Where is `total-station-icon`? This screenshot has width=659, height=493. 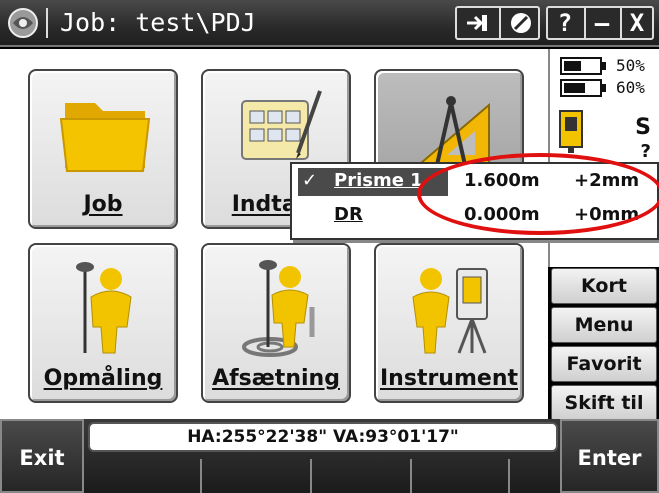 total-station-icon is located at coordinates (451, 307).